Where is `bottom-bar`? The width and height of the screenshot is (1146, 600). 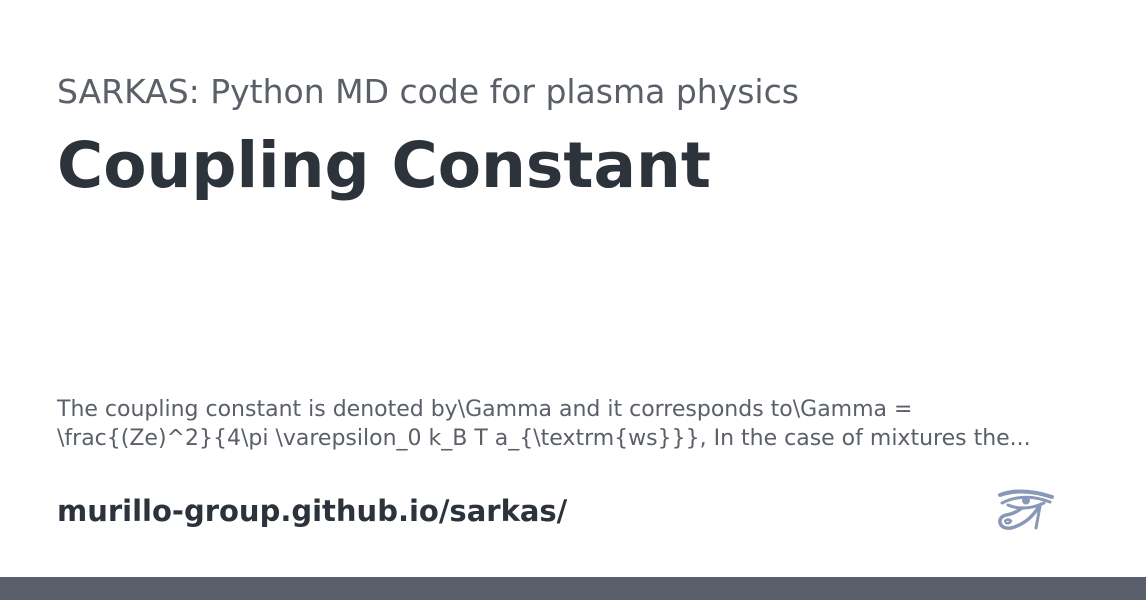
bottom-bar is located at coordinates (573, 588).